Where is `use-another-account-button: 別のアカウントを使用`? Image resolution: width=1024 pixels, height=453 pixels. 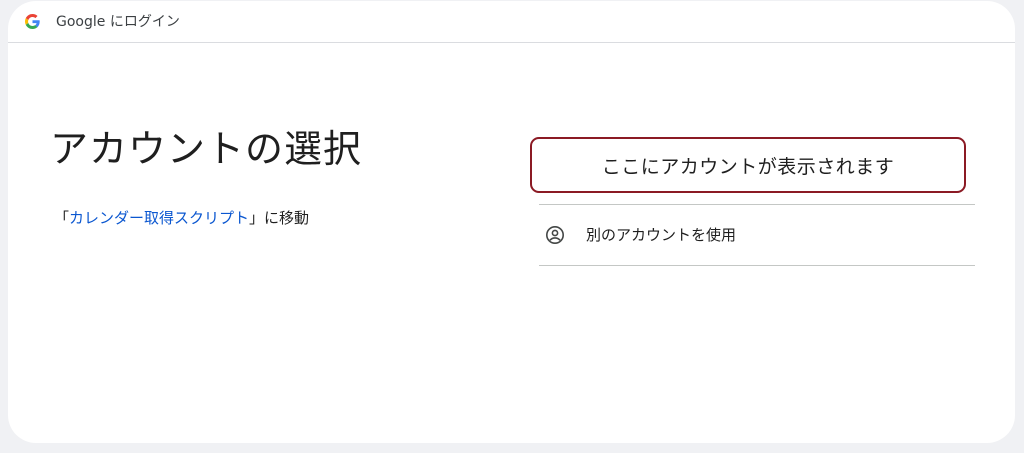
use-another-account-button: 別のアカウントを使用 is located at coordinates (757, 235).